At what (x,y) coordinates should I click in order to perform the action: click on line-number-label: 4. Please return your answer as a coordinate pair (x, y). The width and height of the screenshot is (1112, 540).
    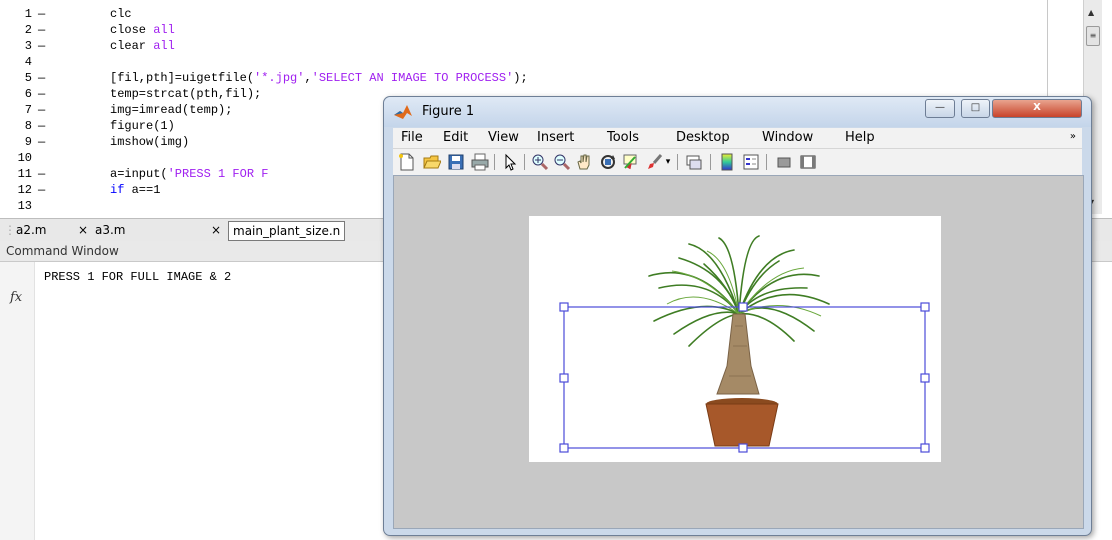
    Looking at the image, I should click on (28, 62).